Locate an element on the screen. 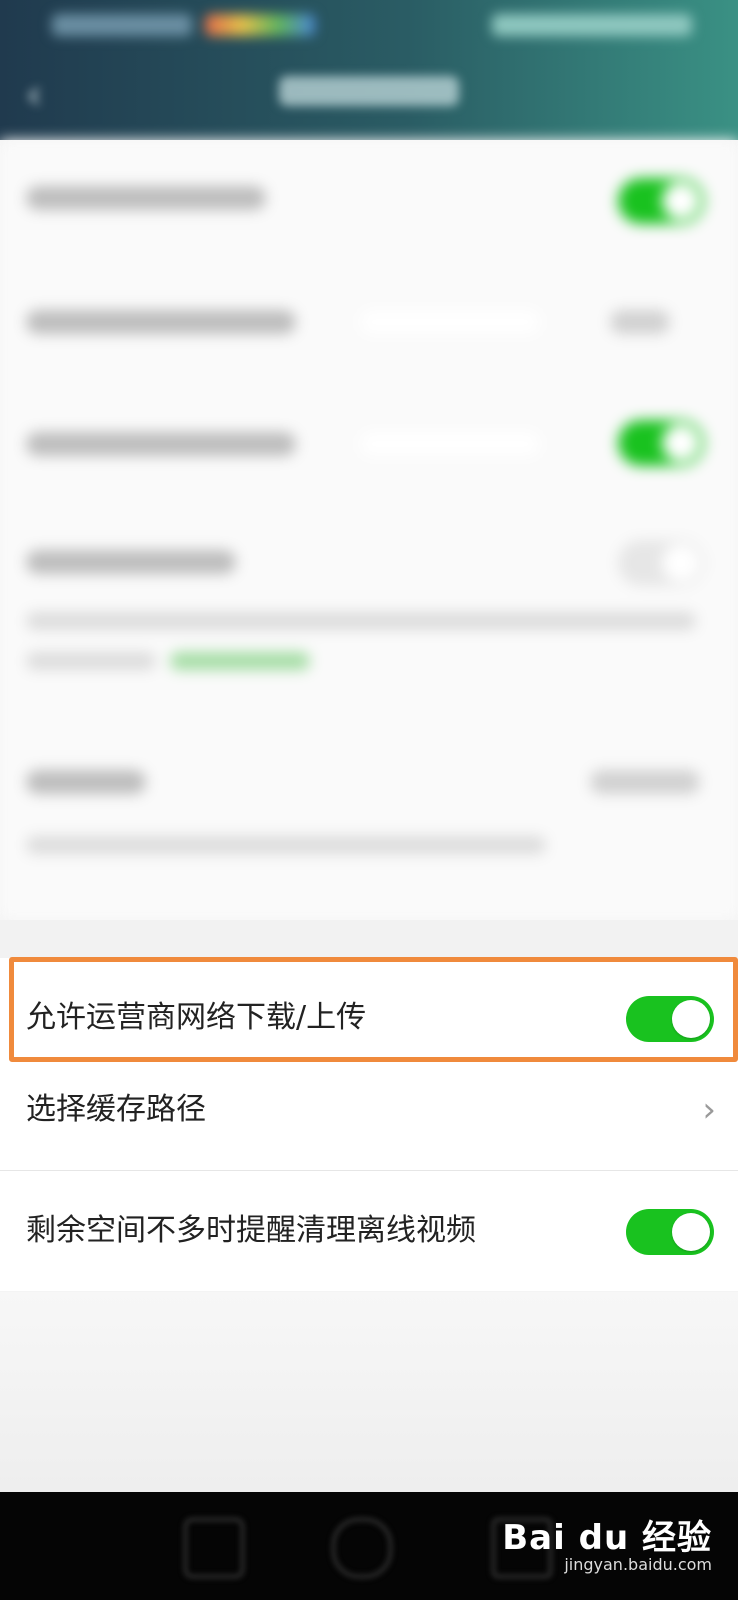  highlight-box is located at coordinates (373, 1009).